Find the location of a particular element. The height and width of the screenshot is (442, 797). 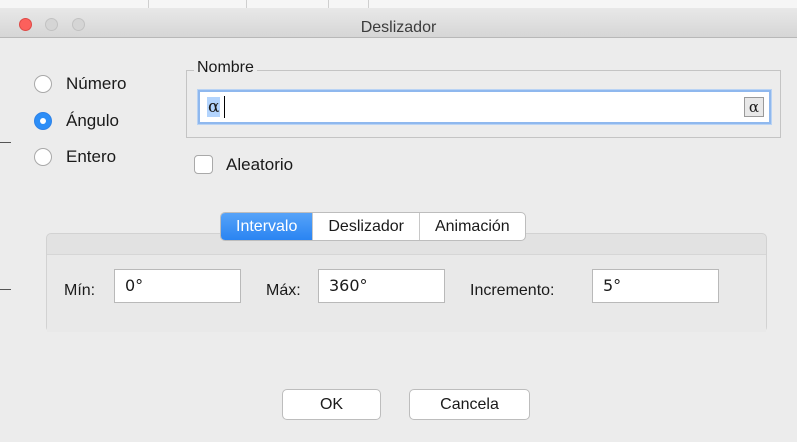

window-title: Deslizador is located at coordinates (398, 27).